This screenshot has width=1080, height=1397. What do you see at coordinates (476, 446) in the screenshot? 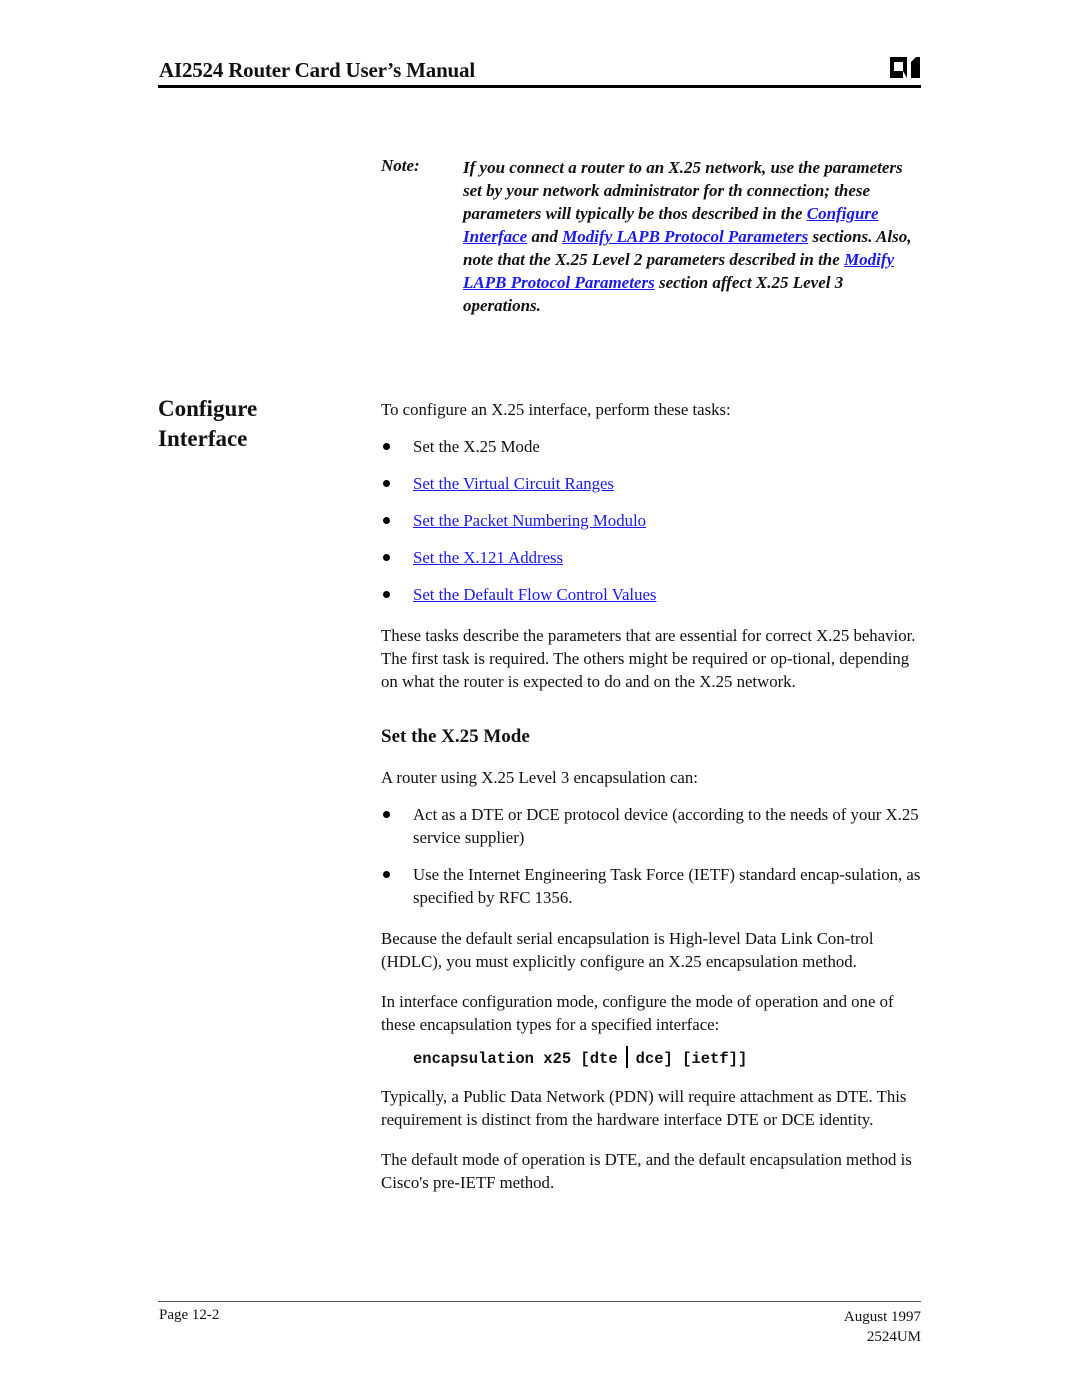
I see `task-label: Set the X.25 Mode` at bounding box center [476, 446].